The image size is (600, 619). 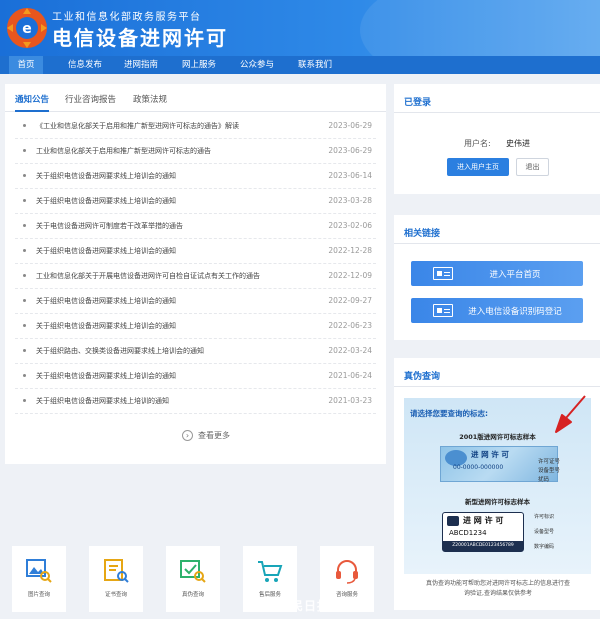 I want to click on news-item: 《工业和信息化部关于启用和推广新型进网许可标志的通告》解读 2023-06-29, so click(x=195, y=126).